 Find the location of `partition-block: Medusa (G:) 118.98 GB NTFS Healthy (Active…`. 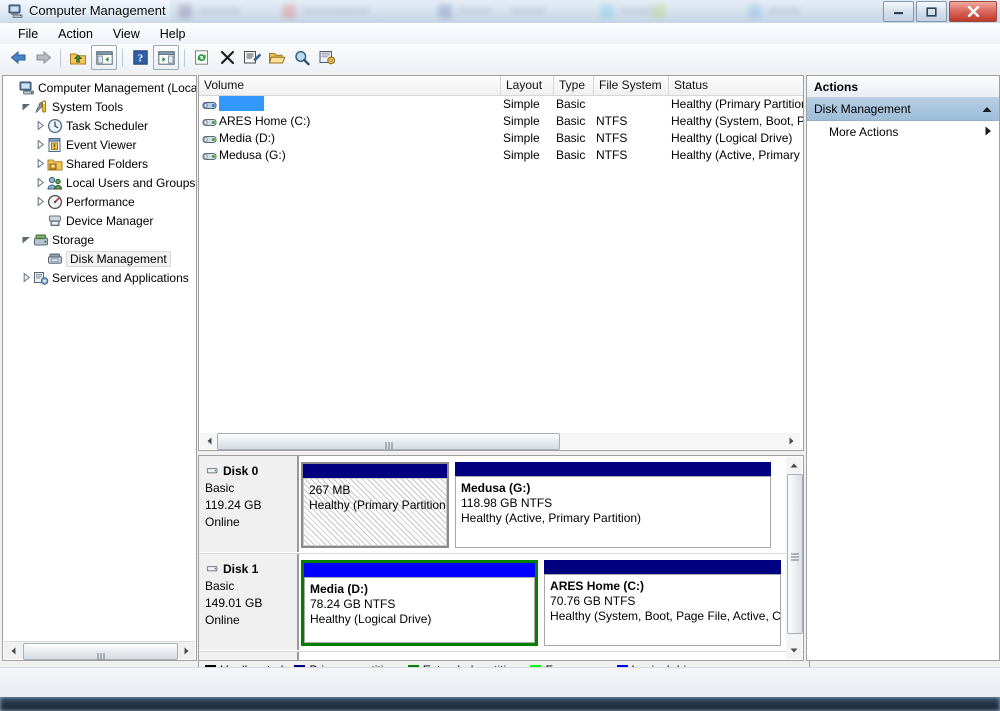

partition-block: Medusa (G:) 118.98 GB NTFS Healthy (Active… is located at coordinates (613, 505).